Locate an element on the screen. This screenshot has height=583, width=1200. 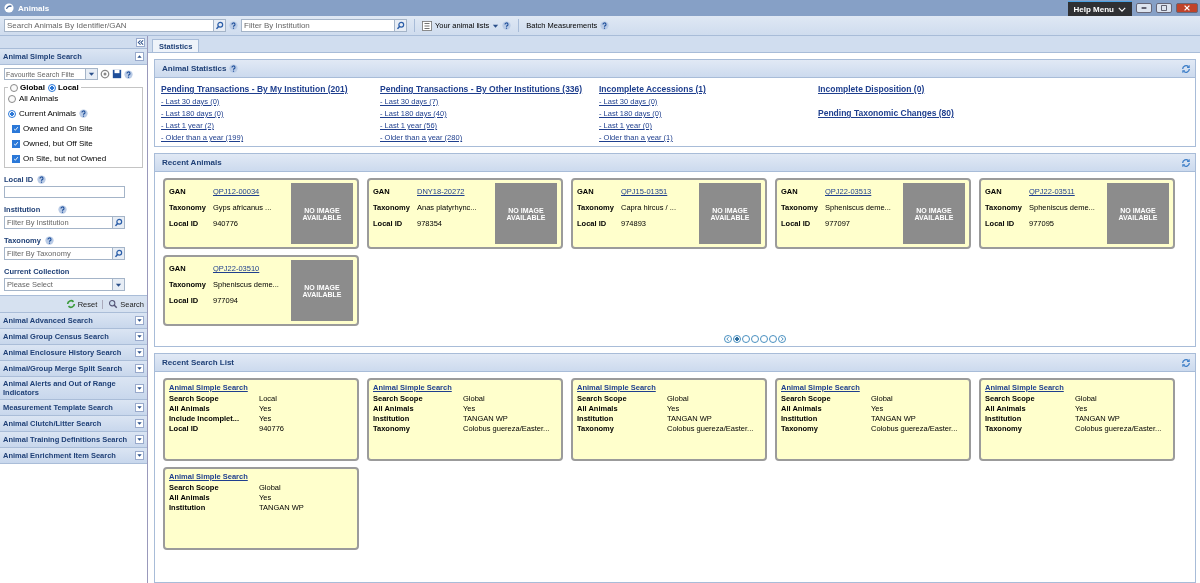
minimize-icon is located at coordinates (1144, 8).